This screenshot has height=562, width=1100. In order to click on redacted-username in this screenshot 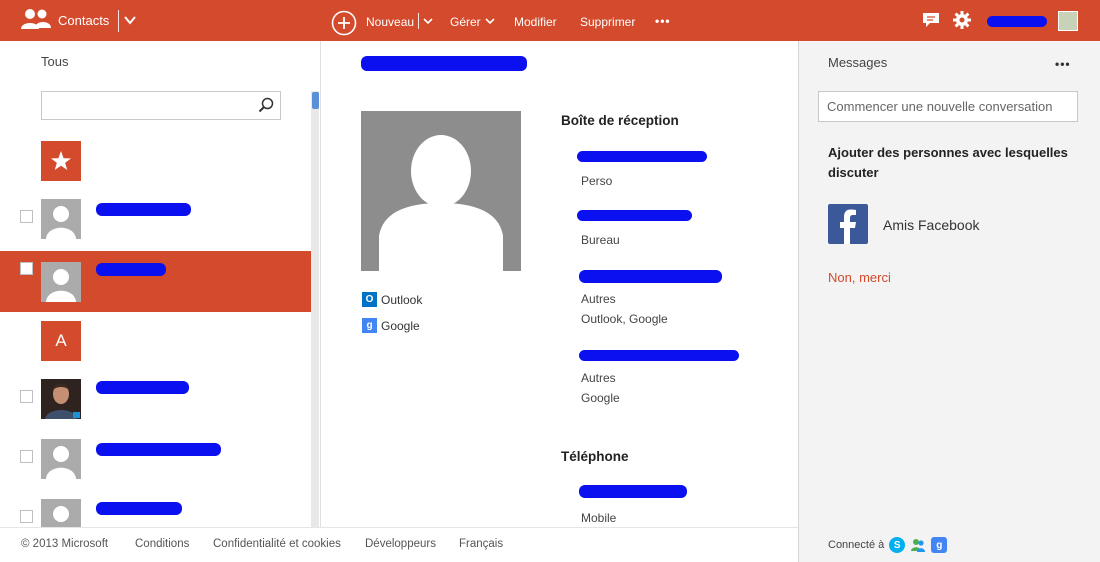, I will do `click(1017, 21)`.